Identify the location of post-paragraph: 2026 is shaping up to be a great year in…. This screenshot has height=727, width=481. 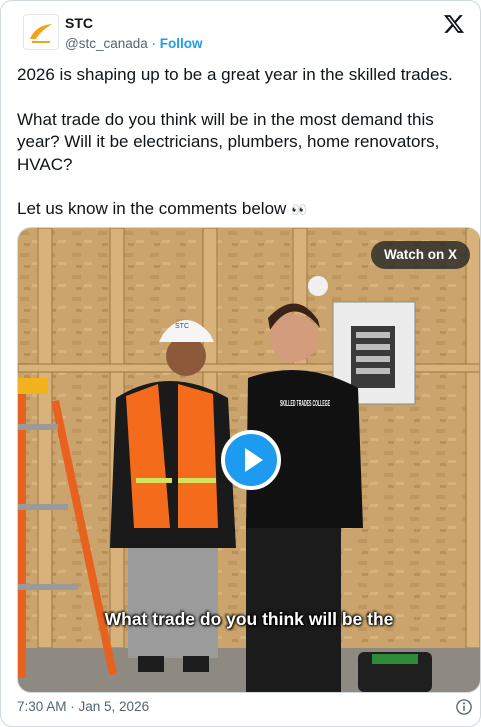
(235, 74).